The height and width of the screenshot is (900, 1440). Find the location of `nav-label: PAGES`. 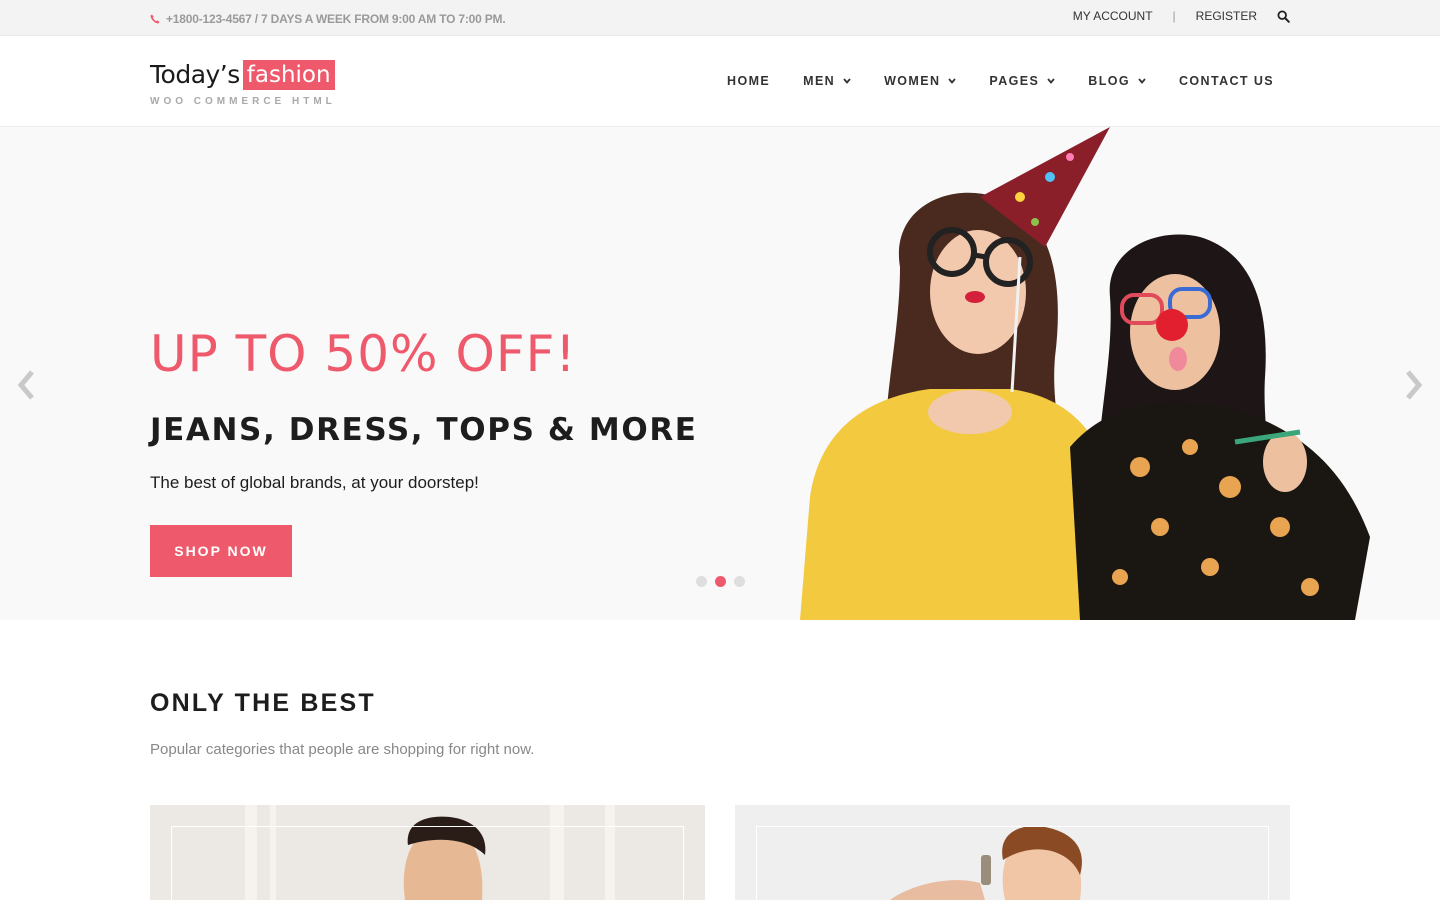

nav-label: PAGES is located at coordinates (1014, 81).